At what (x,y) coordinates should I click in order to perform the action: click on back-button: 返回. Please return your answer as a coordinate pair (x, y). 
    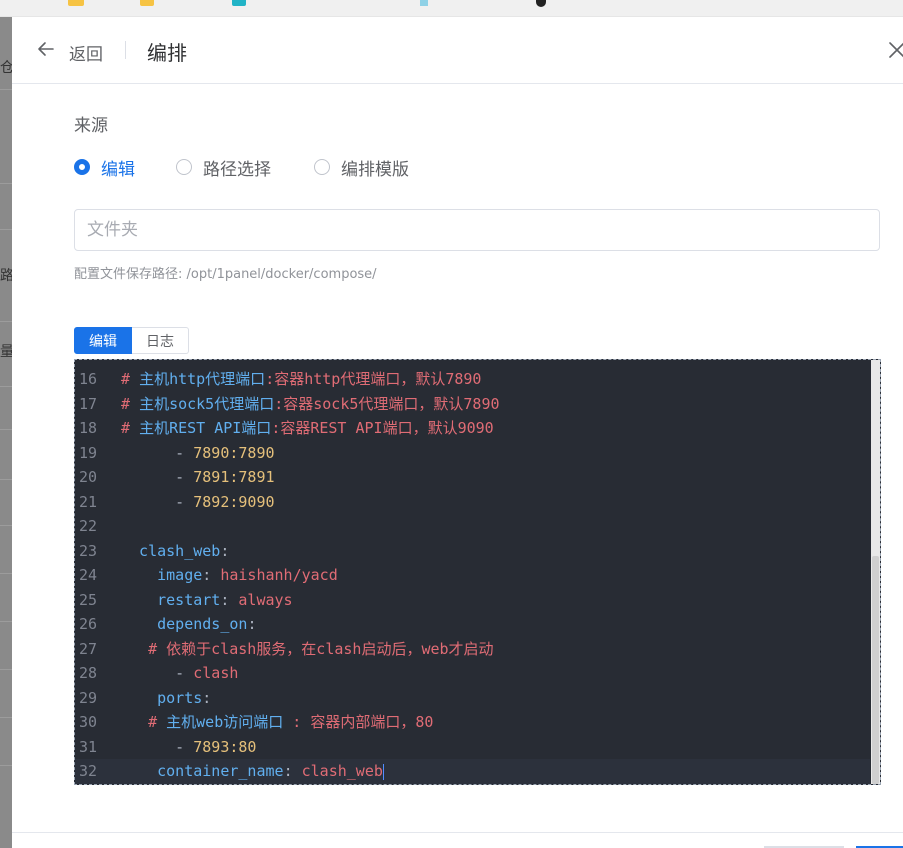
    Looking at the image, I should click on (86, 52).